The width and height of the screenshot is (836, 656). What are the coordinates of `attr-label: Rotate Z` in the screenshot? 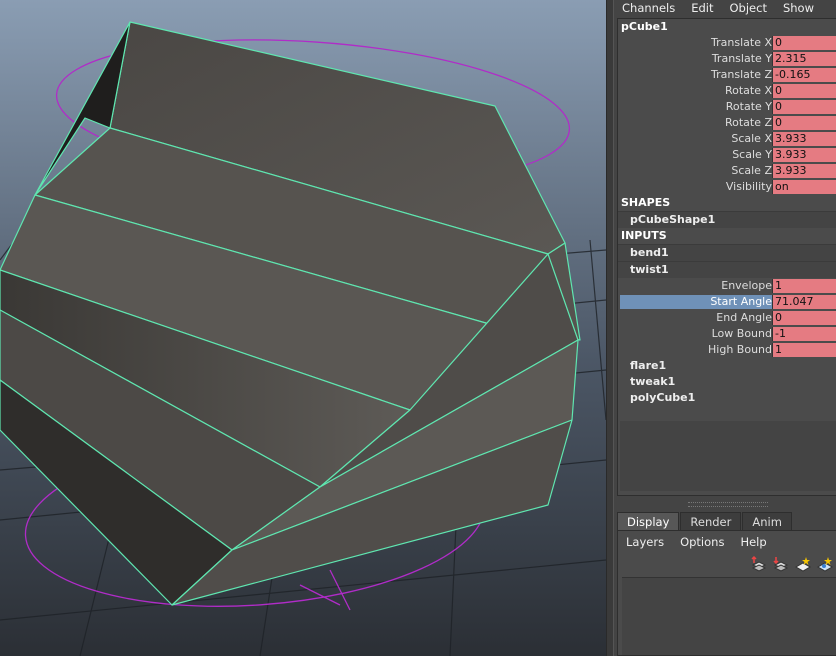 It's located at (748, 122).